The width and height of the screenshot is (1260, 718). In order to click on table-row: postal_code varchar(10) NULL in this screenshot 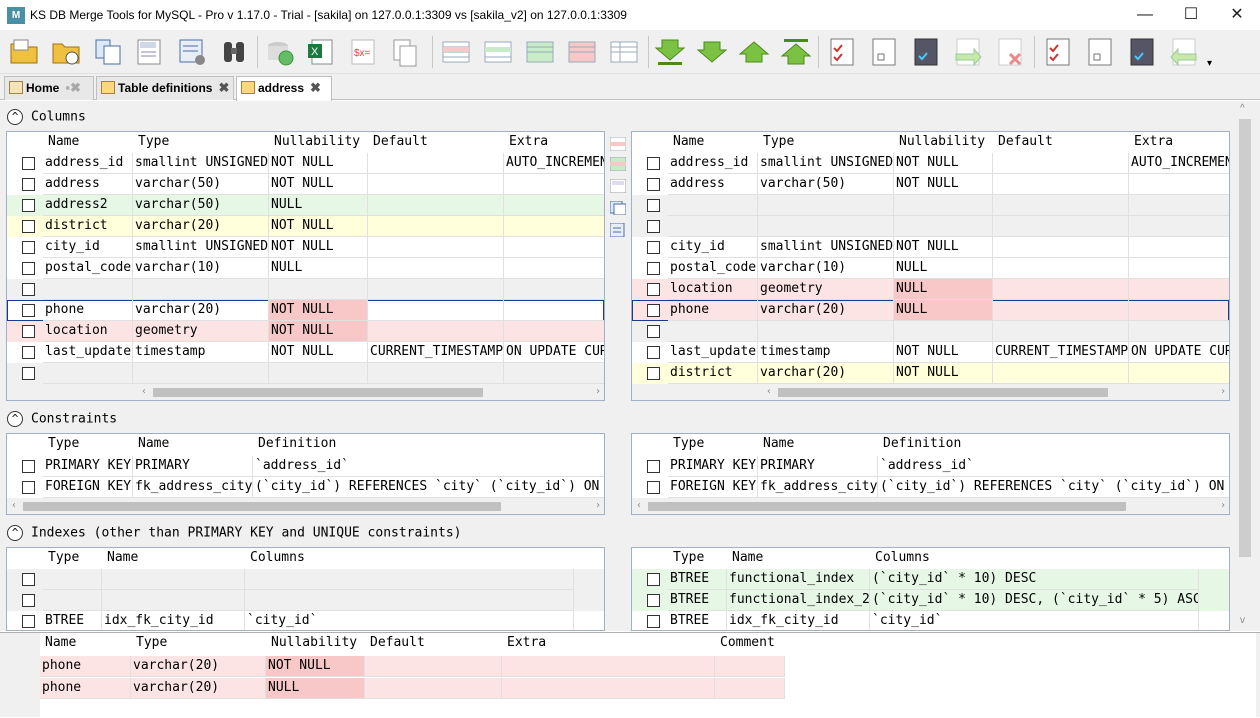, I will do `click(305, 268)`.